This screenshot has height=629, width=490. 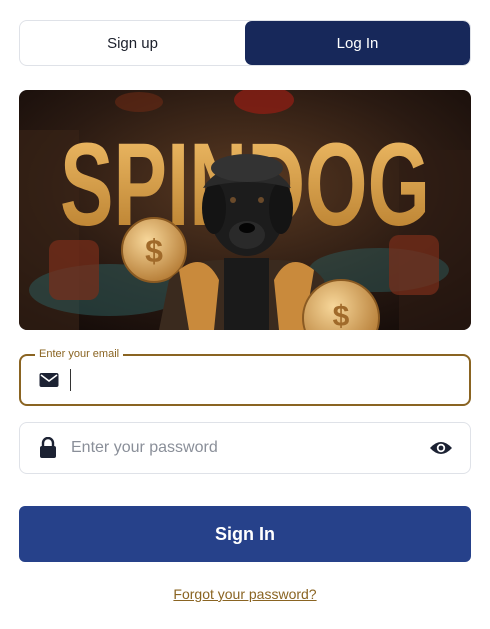 What do you see at coordinates (70, 380) in the screenshot?
I see `text-cursor` at bounding box center [70, 380].